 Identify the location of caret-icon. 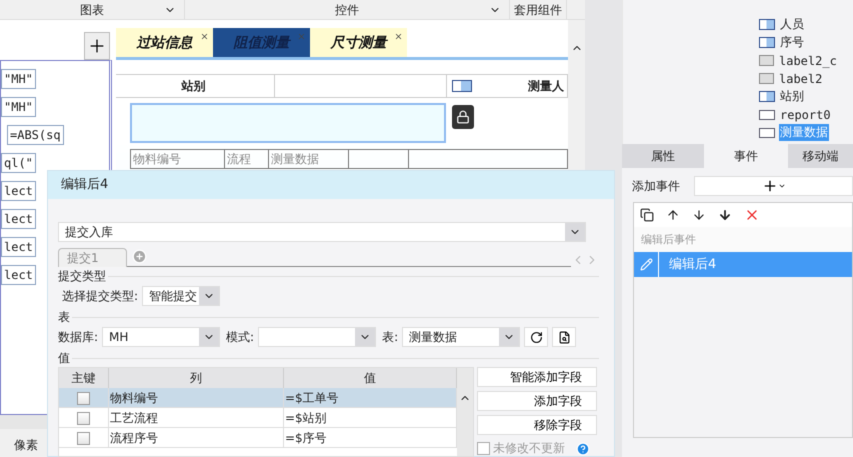
(782, 186).